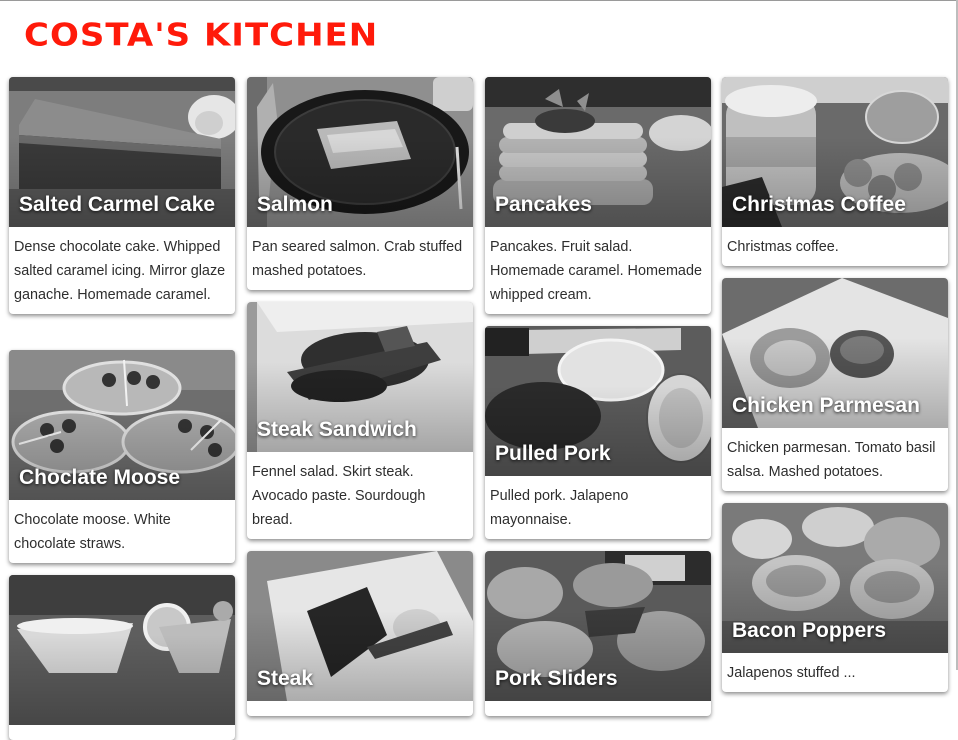 Image resolution: width=958 pixels, height=740 pixels. I want to click on recipe-photo: Steak Sandwich, so click(360, 377).